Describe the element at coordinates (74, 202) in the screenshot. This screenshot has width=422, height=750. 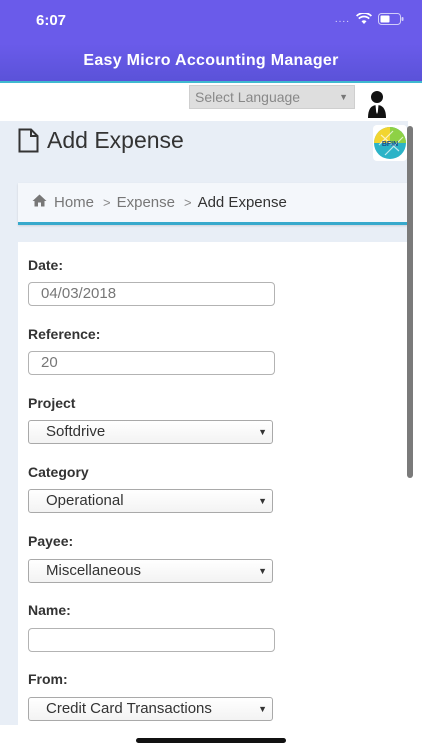
I see `breadcrumb-home: Home` at that location.